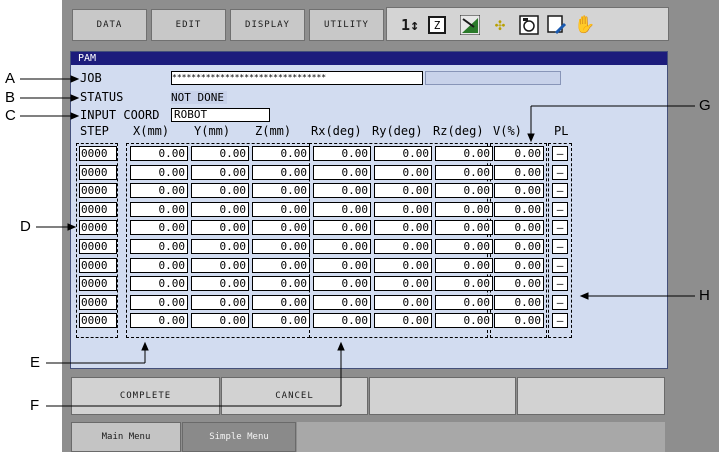 The height and width of the screenshot is (452, 719). Describe the element at coordinates (294, 396) in the screenshot. I see `cancel-button: CANCEL` at that location.